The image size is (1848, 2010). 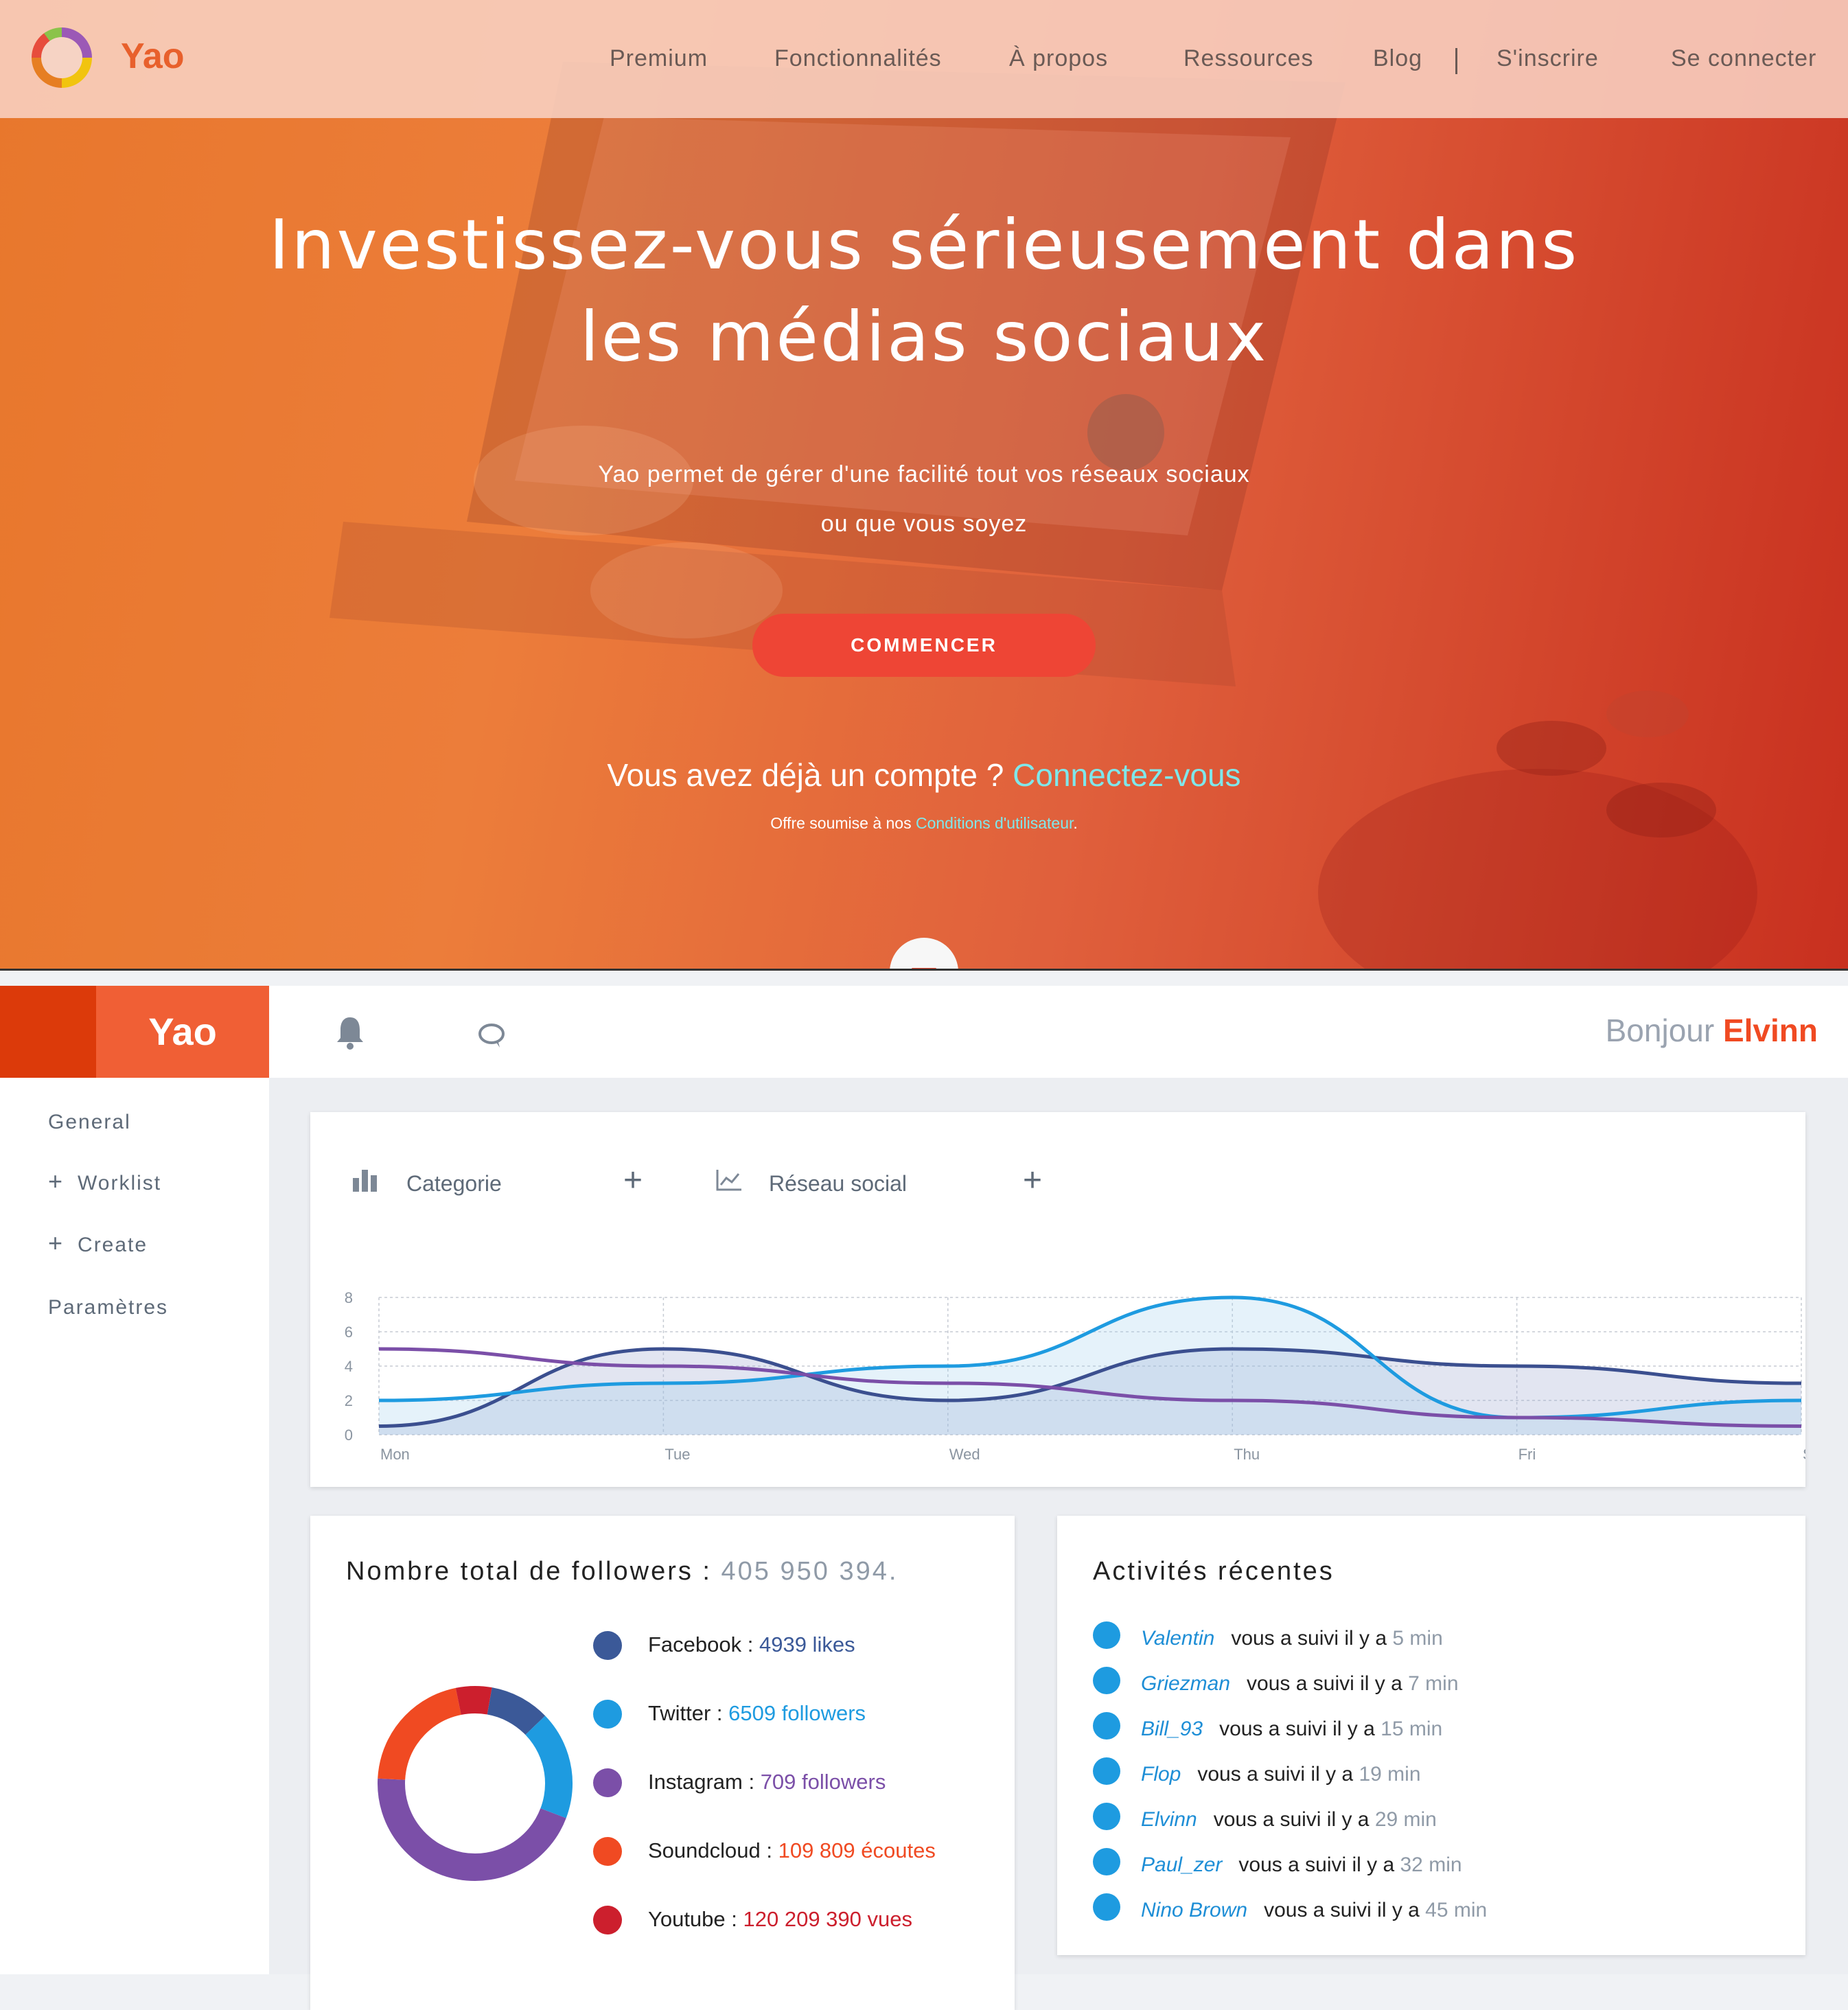 What do you see at coordinates (395, 1454) in the screenshot?
I see `x-tick-label: Mon` at bounding box center [395, 1454].